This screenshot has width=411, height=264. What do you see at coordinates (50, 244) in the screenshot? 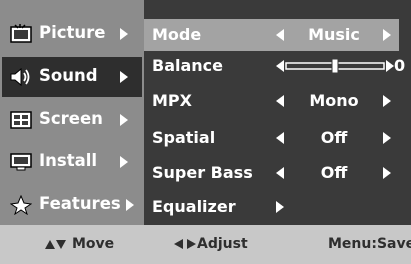
I see `arrow-up-icon` at bounding box center [50, 244].